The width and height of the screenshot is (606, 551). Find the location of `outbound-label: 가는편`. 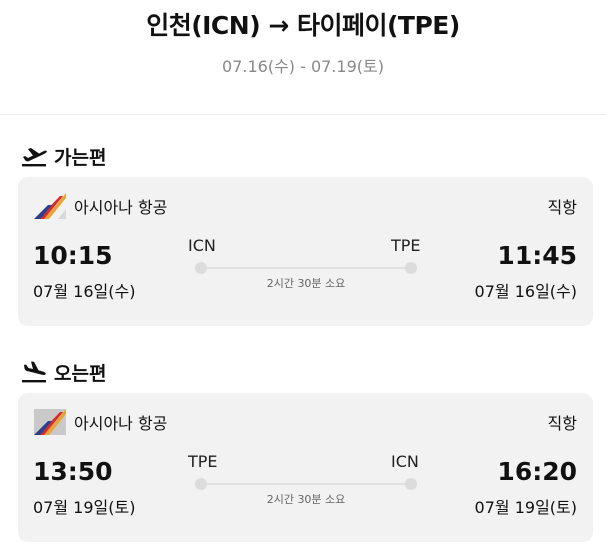

outbound-label: 가는편 is located at coordinates (80, 157).